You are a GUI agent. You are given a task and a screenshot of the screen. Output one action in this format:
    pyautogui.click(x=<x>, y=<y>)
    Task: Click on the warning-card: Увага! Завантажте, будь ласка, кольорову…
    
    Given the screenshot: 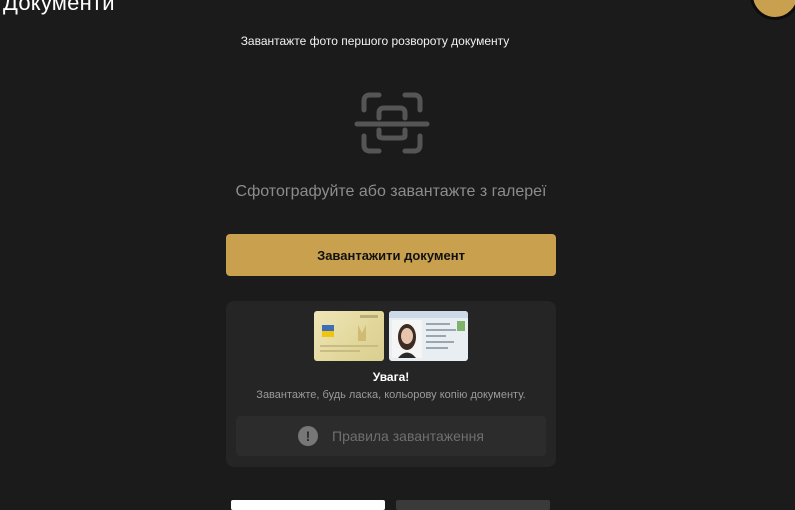 What is the action you would take?
    pyautogui.click(x=391, y=384)
    